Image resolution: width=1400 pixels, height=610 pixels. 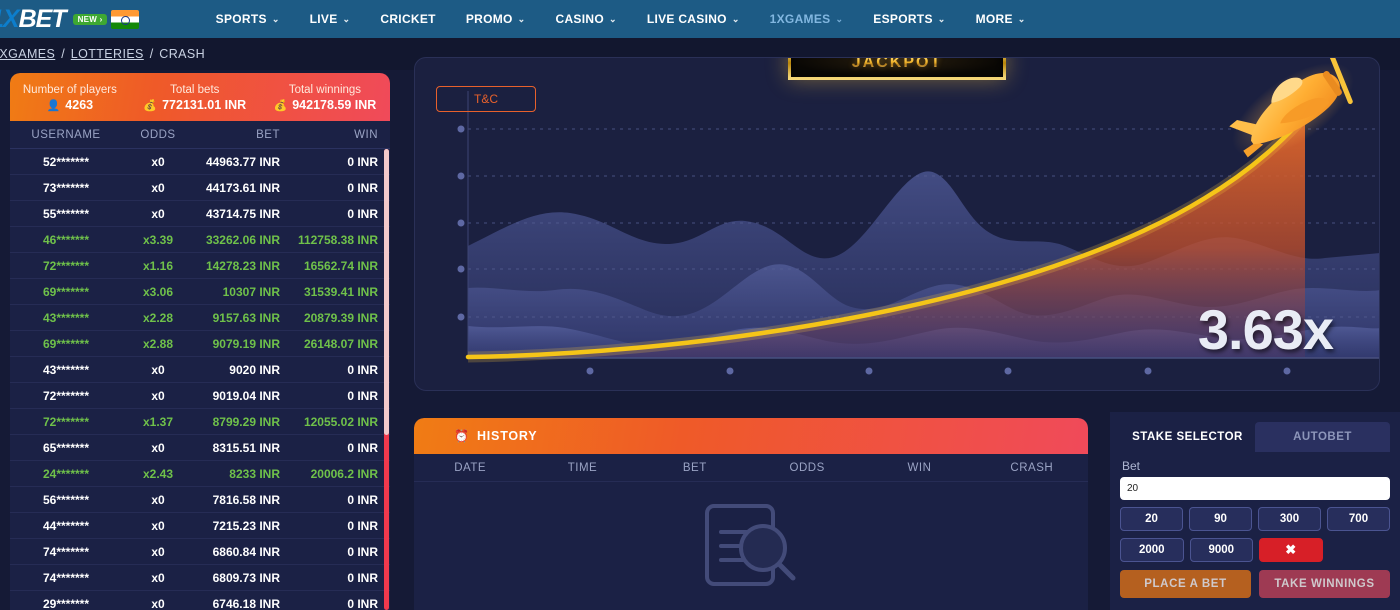 What do you see at coordinates (340, 317) in the screenshot?
I see `cell-win: 20879.39 INR` at bounding box center [340, 317].